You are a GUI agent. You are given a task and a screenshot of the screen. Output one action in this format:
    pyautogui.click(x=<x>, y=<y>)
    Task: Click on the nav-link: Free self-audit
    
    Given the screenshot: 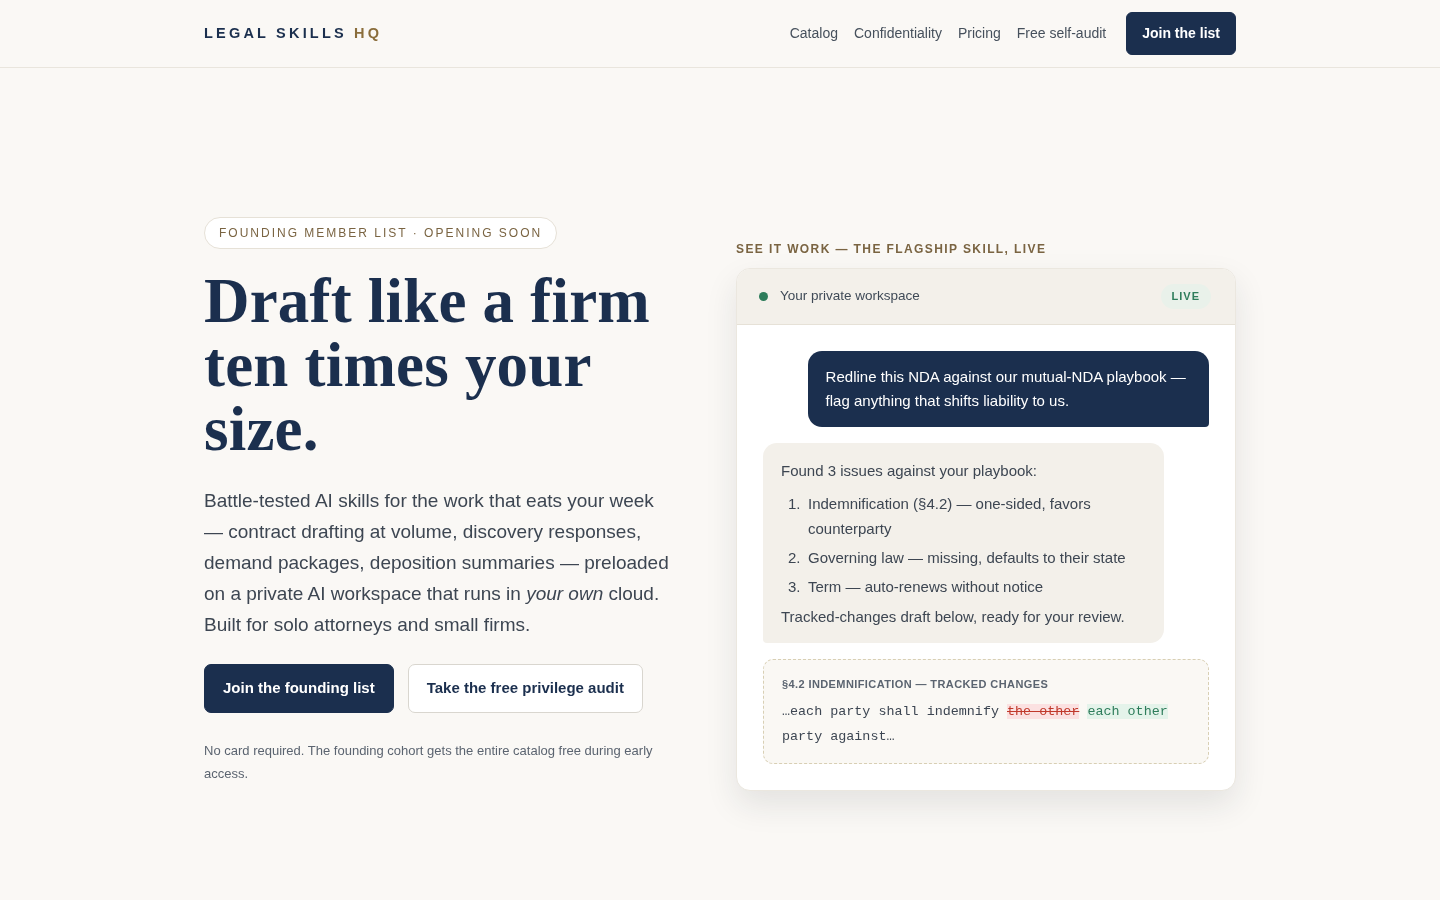 What is the action you would take?
    pyautogui.click(x=1061, y=33)
    